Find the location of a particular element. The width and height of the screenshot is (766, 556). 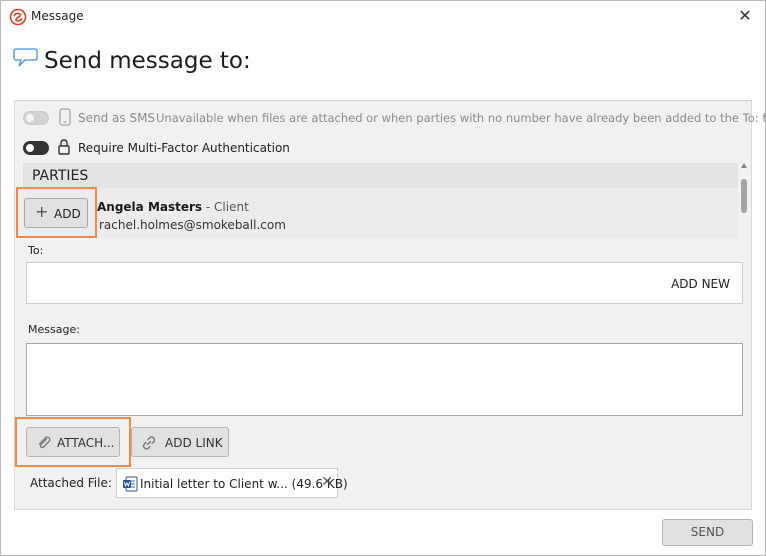

message-label: Message: is located at coordinates (54, 329).